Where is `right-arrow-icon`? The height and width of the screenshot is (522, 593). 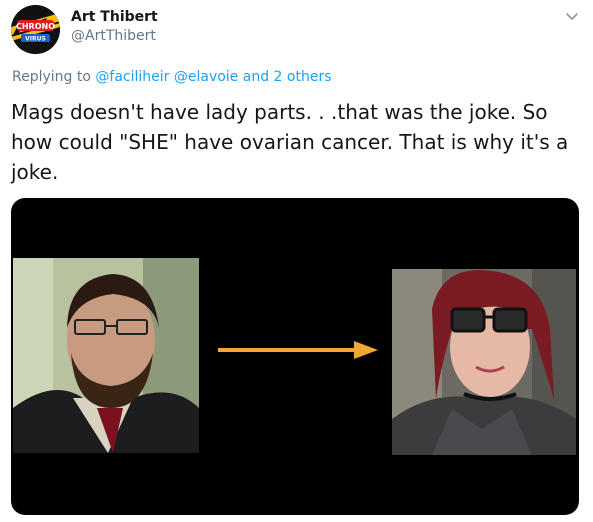 right-arrow-icon is located at coordinates (299, 352).